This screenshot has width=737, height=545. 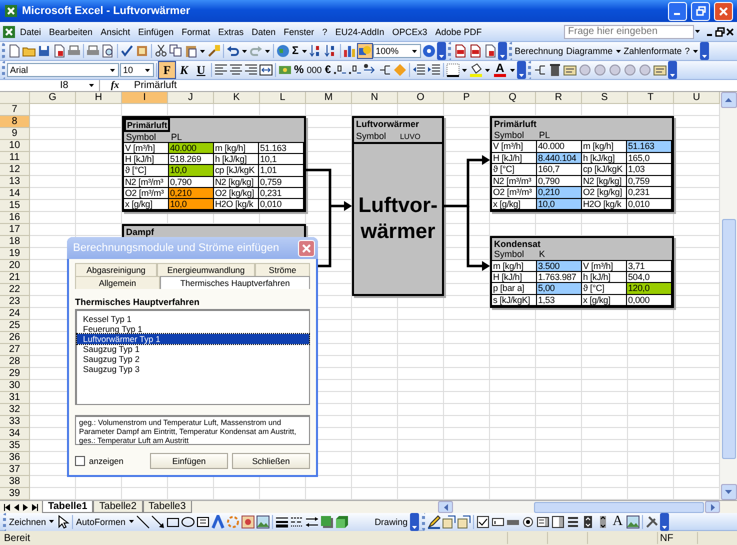 I want to click on tab: Abgasreinigung, so click(x=116, y=269).